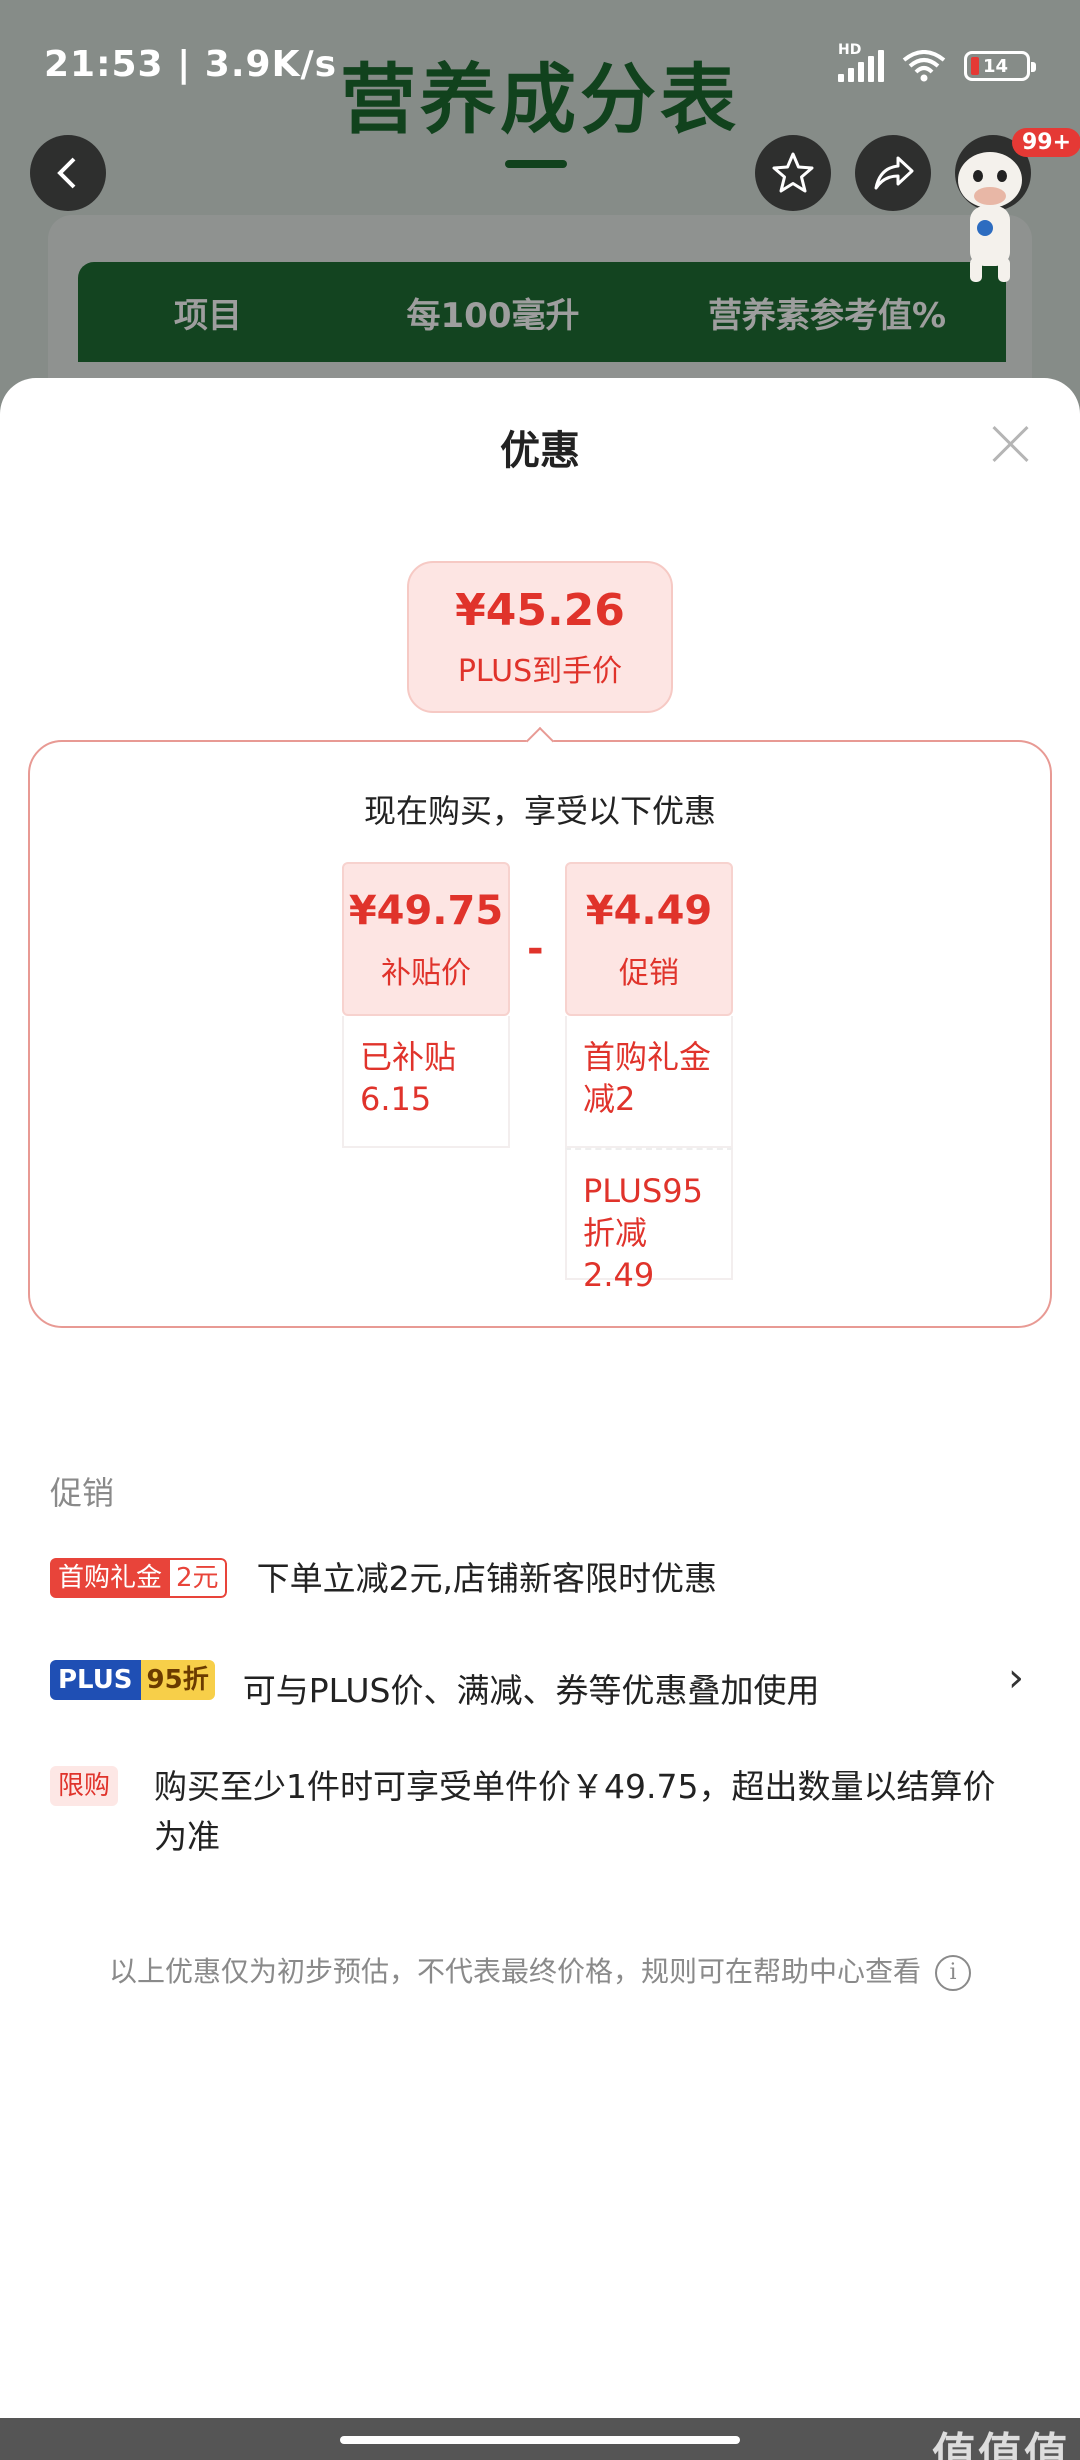  What do you see at coordinates (426, 939) in the screenshot?
I see `subsidy-price-box: ¥49.75 补贴价` at bounding box center [426, 939].